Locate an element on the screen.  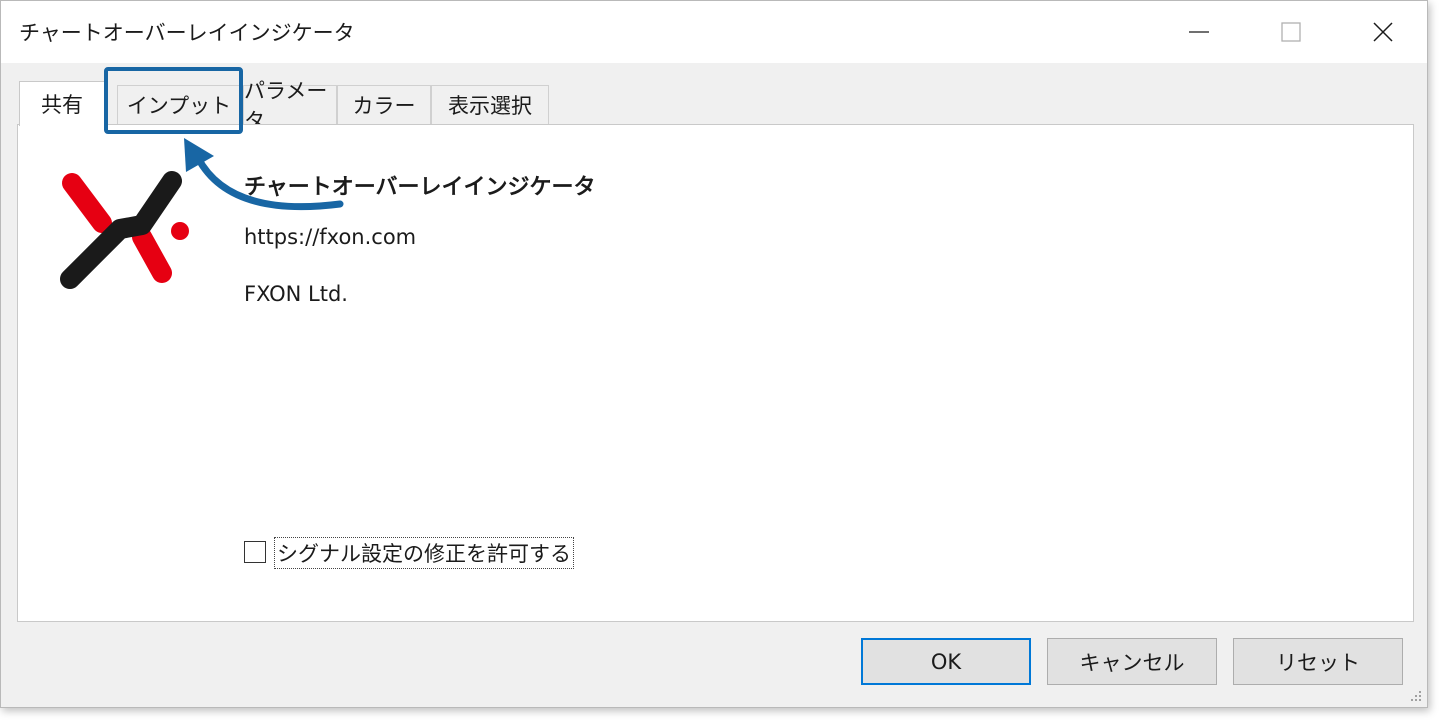
tab-colors: カラー is located at coordinates (384, 104).